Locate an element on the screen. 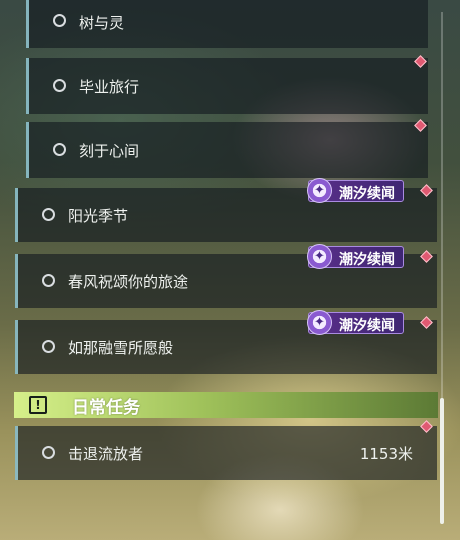 The image size is (460, 540). quest-item-3: 刻于心间 is located at coordinates (227, 150).